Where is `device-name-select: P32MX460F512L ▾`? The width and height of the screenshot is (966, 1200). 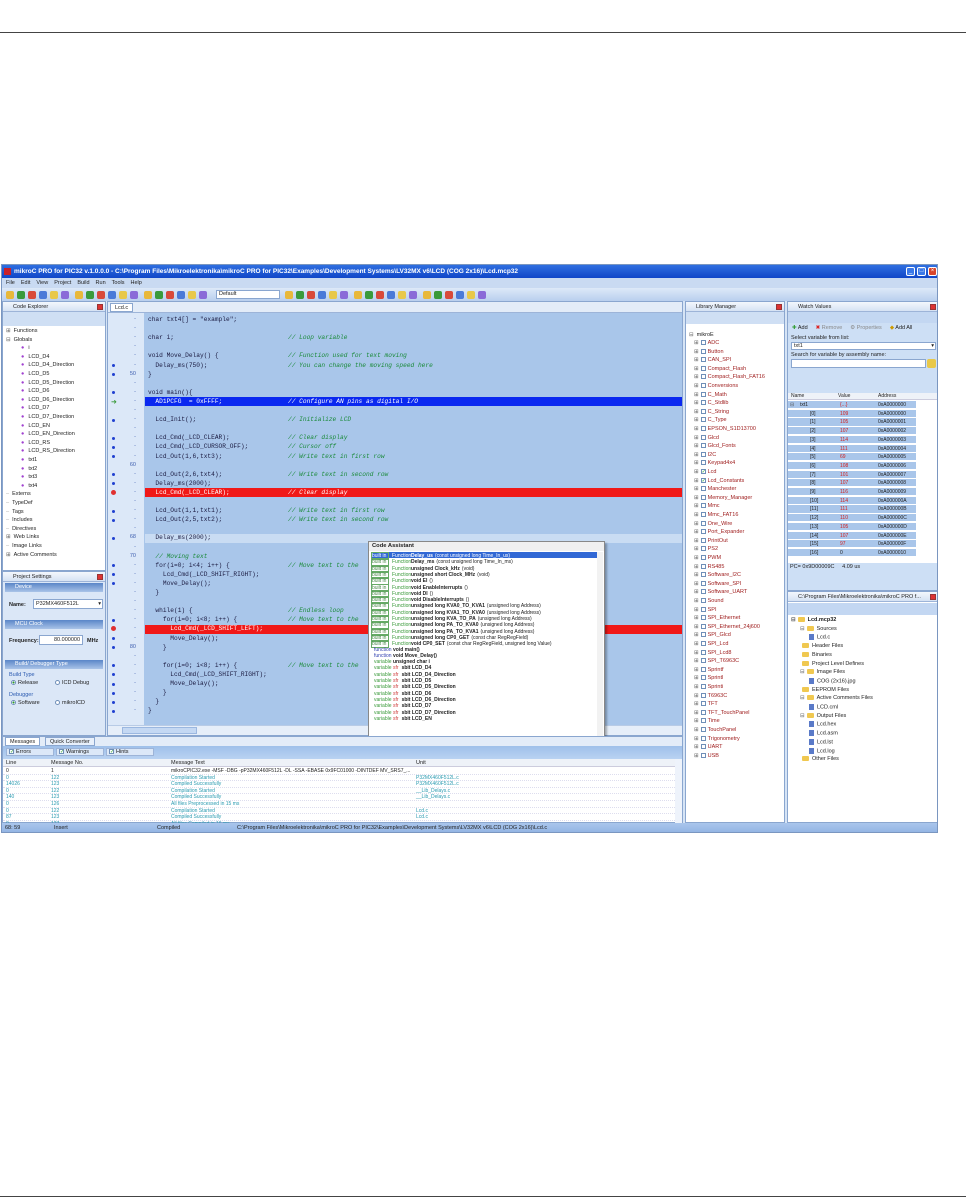 device-name-select: P32MX460F512L ▾ is located at coordinates (68, 604).